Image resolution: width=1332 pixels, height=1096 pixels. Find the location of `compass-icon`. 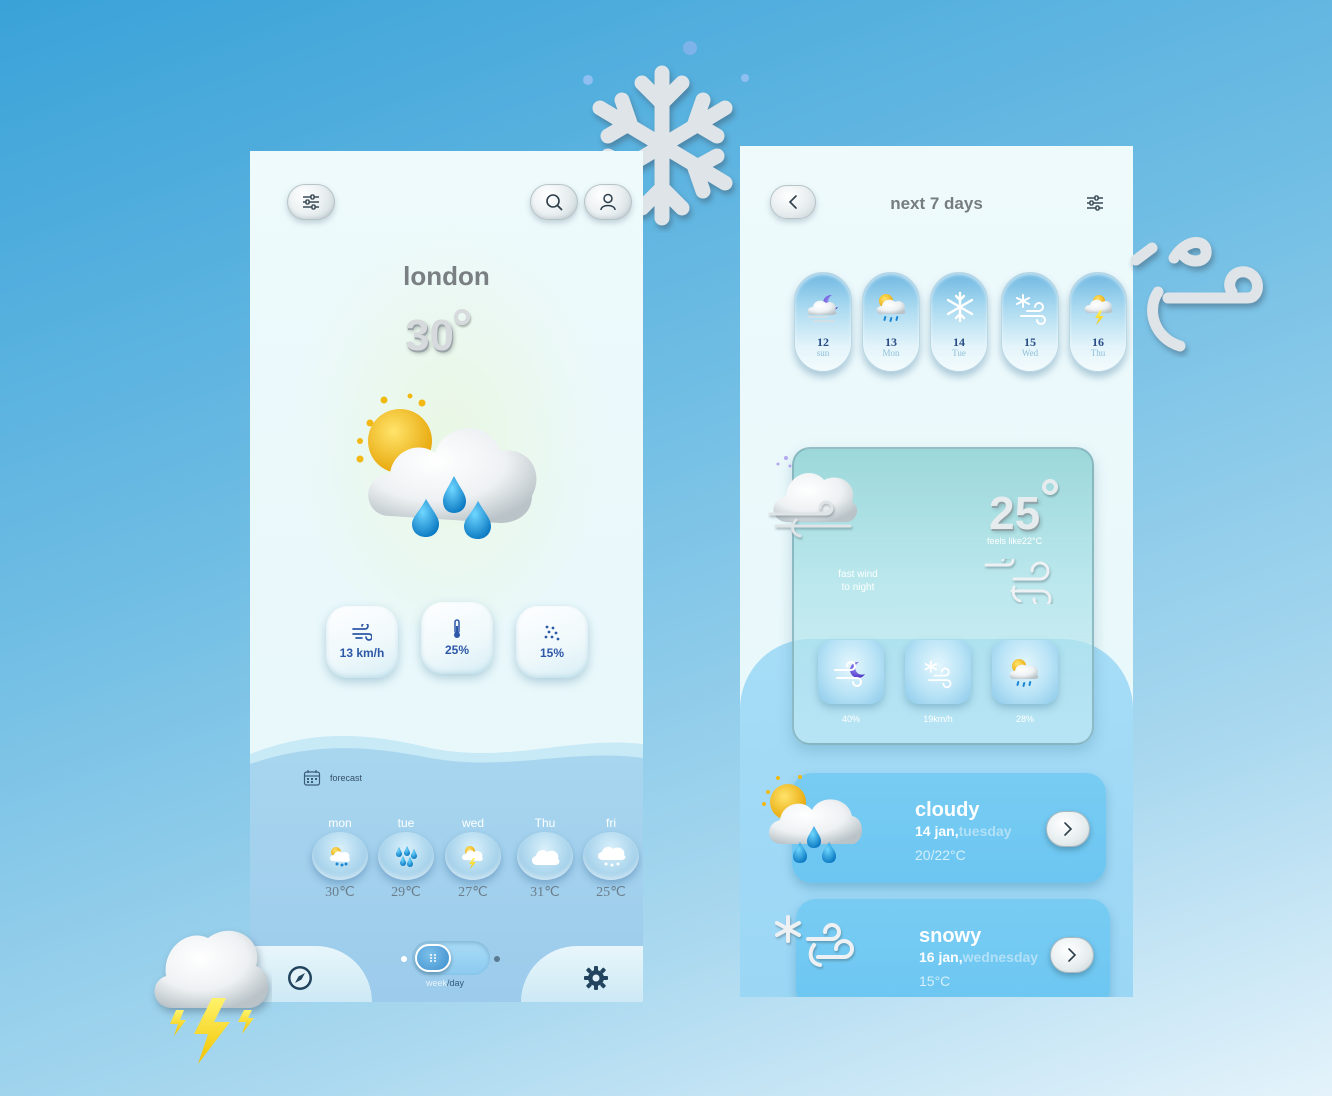

compass-icon is located at coordinates (300, 978).